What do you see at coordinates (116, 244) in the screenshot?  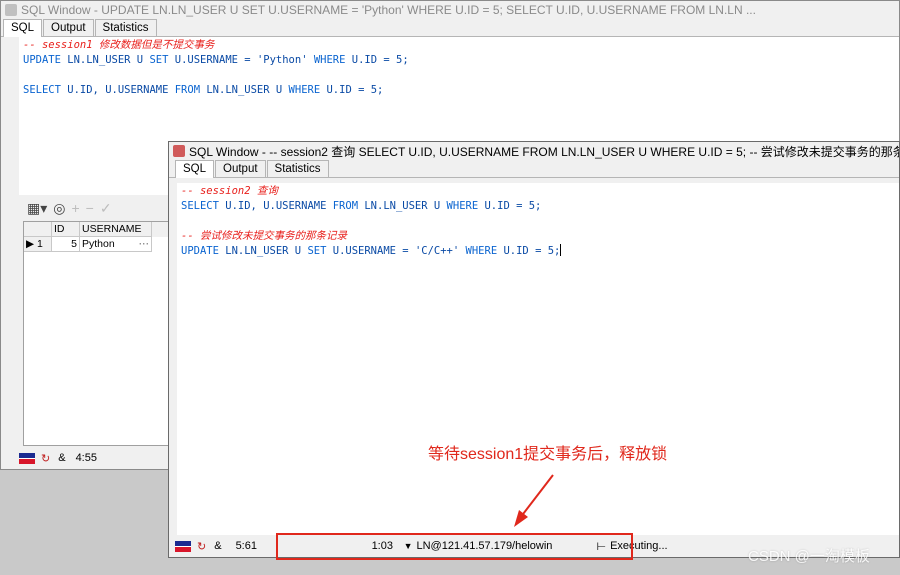 I see `cell-username: Python ⋯` at bounding box center [116, 244].